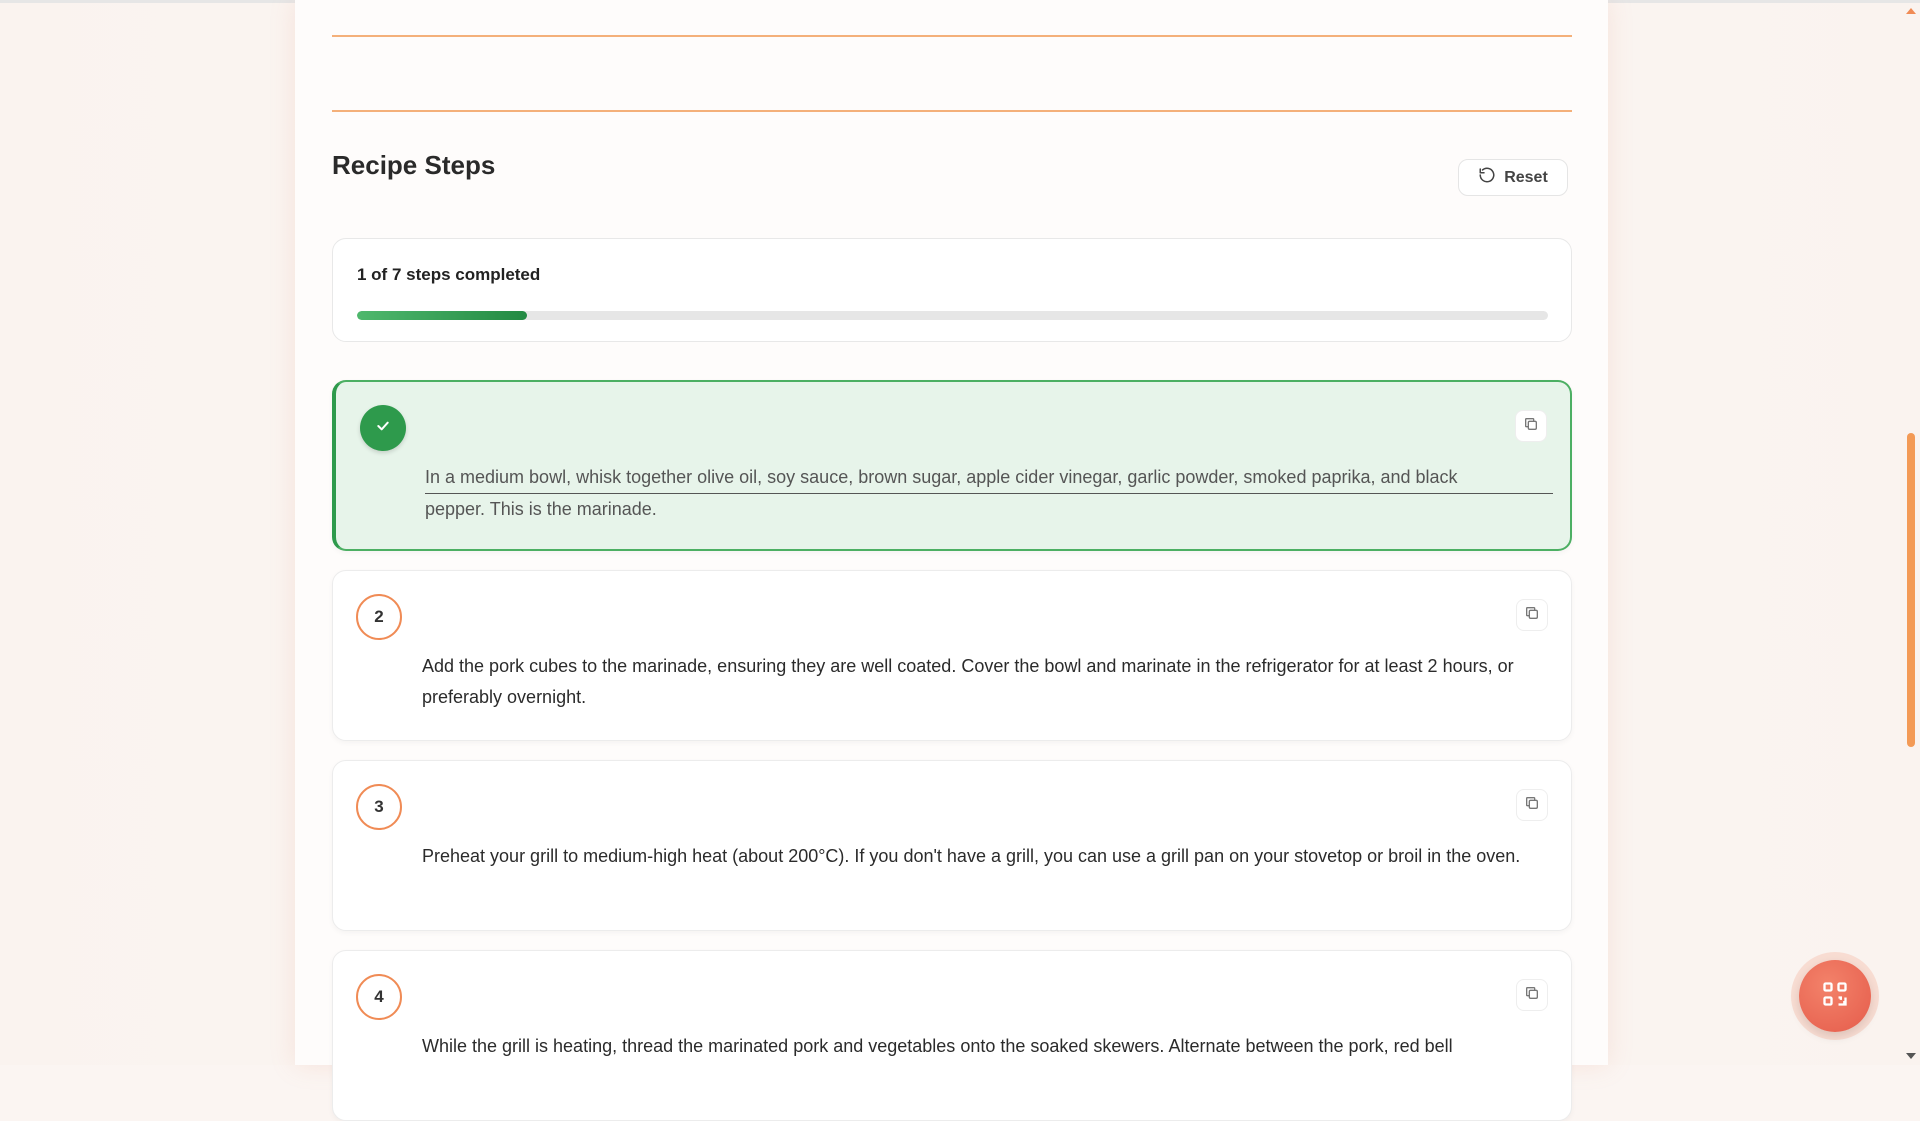 The image size is (1920, 1121). Describe the element at coordinates (1911, 1056) in the screenshot. I see `scroll-down-arrow` at that location.